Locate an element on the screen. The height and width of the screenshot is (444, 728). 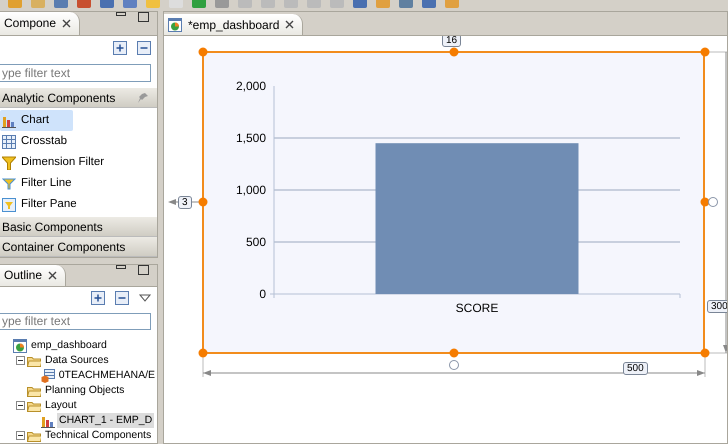
component-item: Chart is located at coordinates (36, 121).